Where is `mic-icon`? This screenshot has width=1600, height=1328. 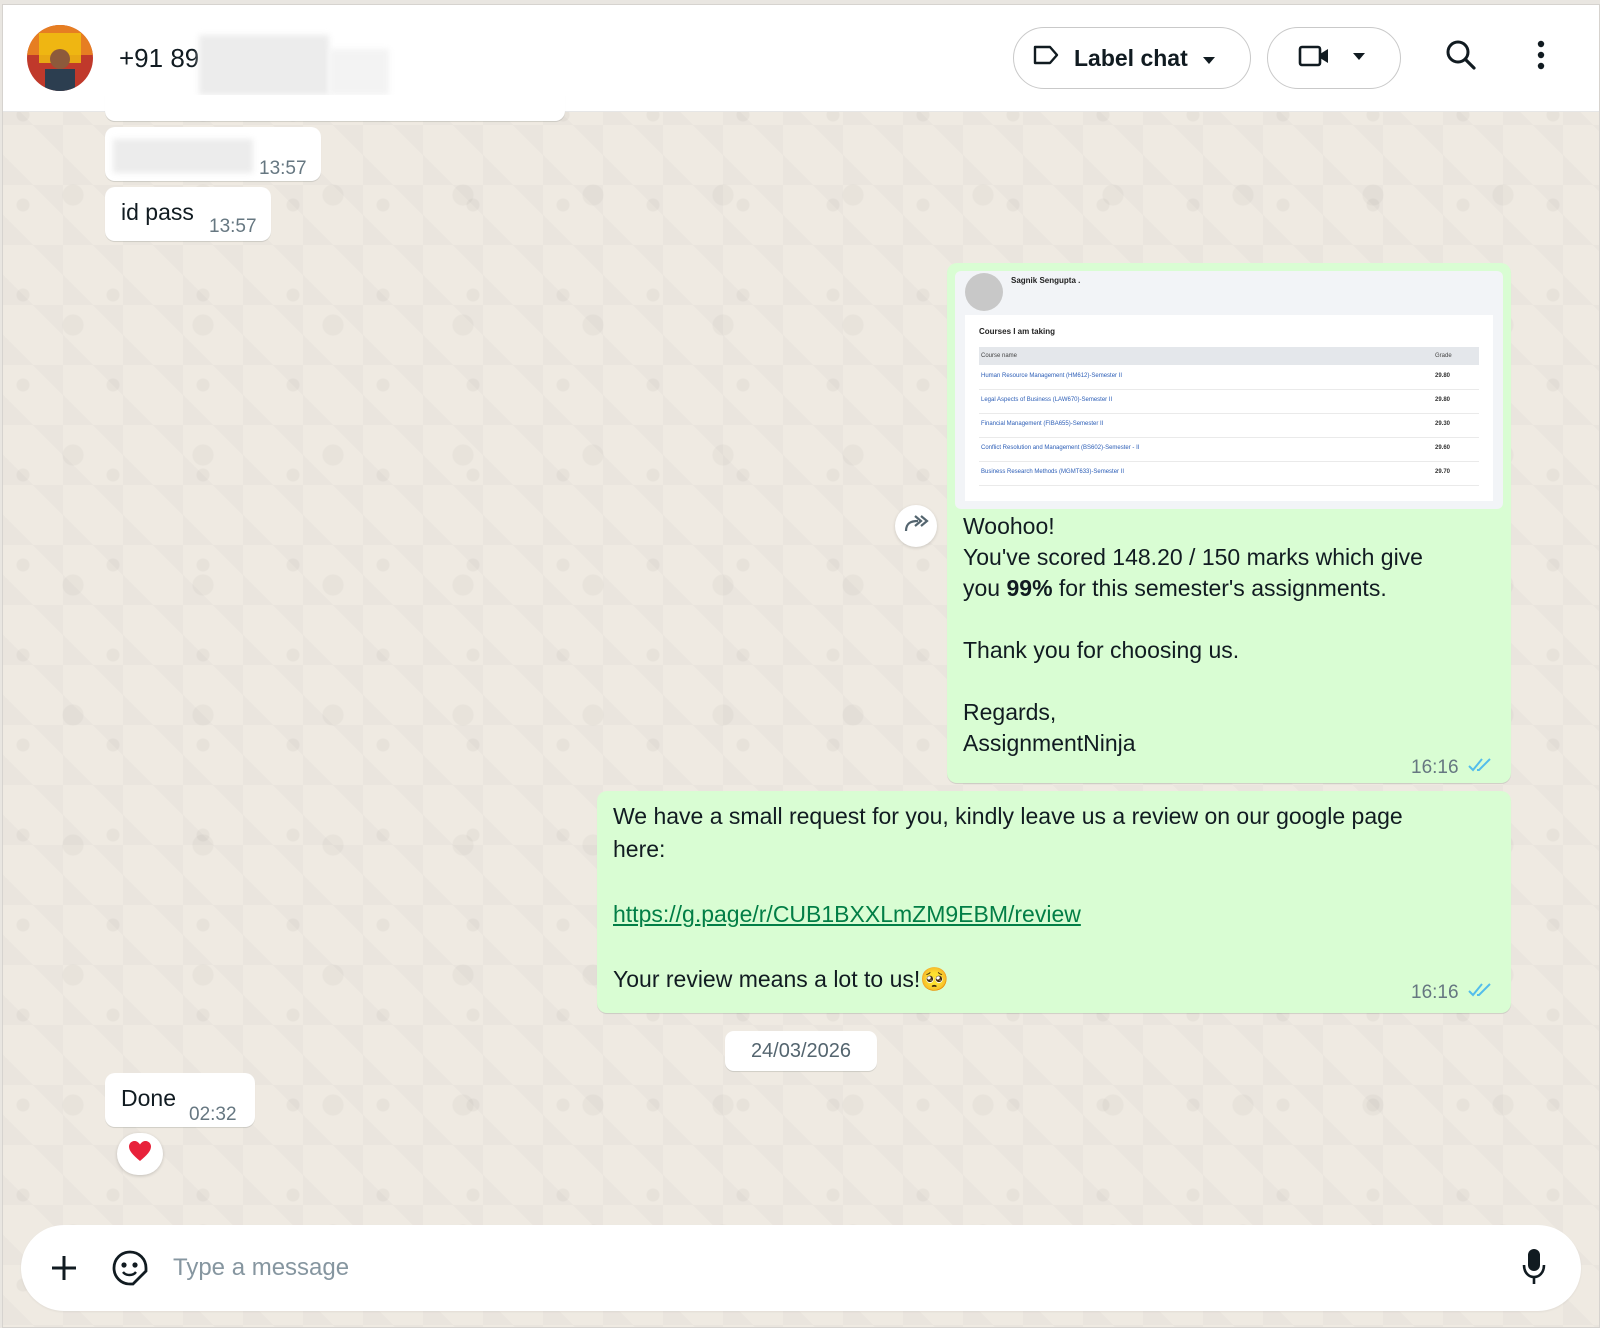
mic-icon is located at coordinates (1534, 1269).